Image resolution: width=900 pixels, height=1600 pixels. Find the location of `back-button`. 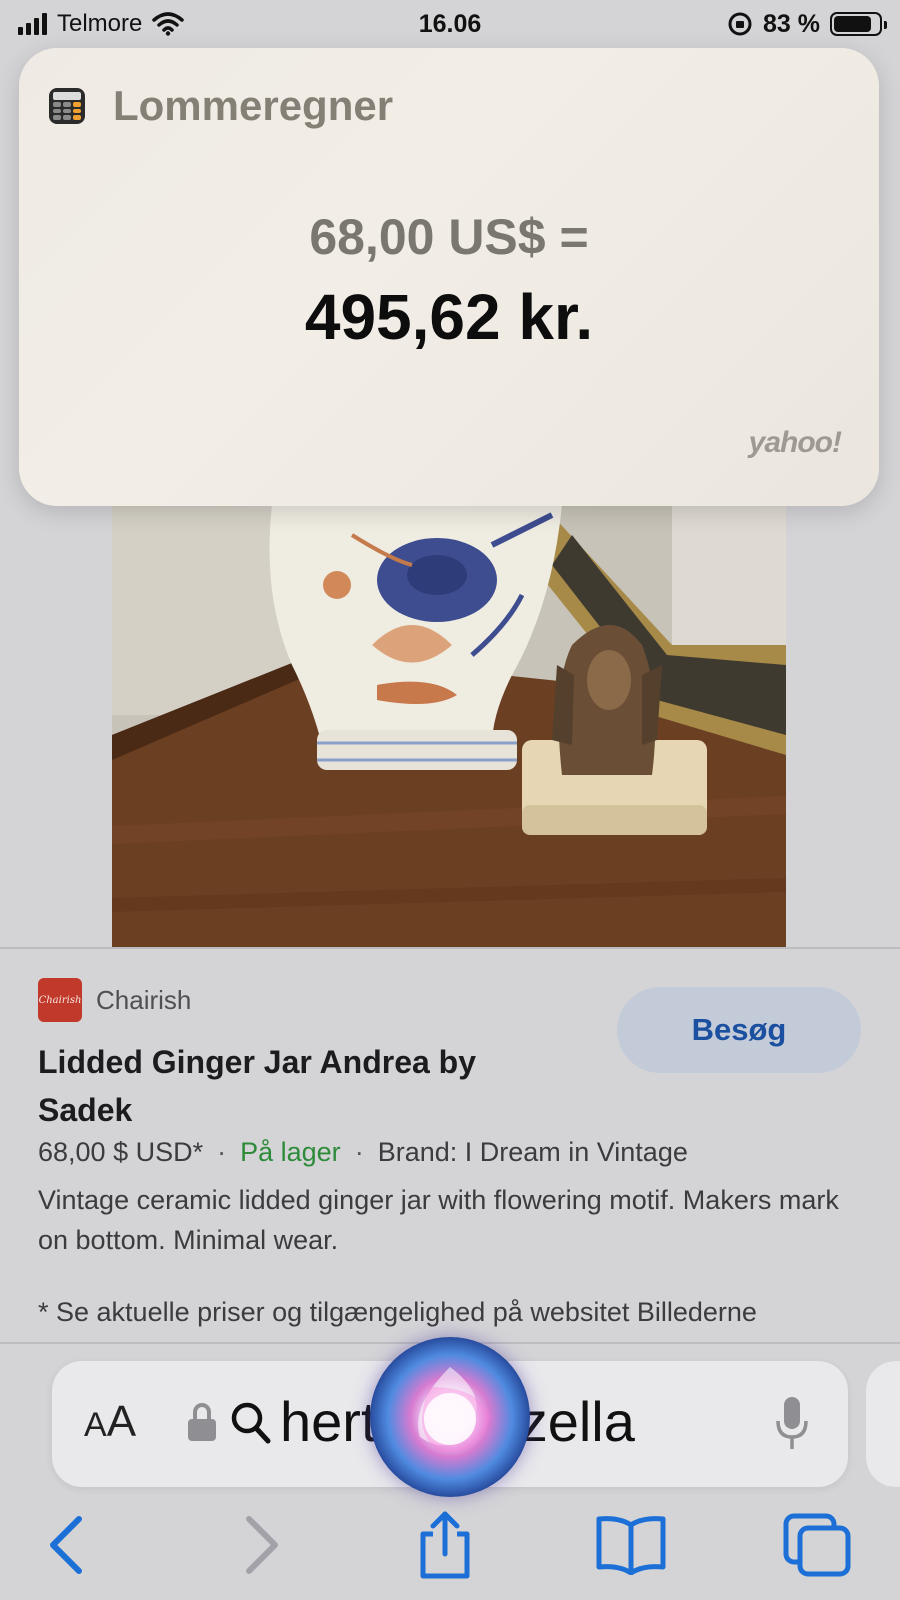

back-button is located at coordinates (67, 1545).